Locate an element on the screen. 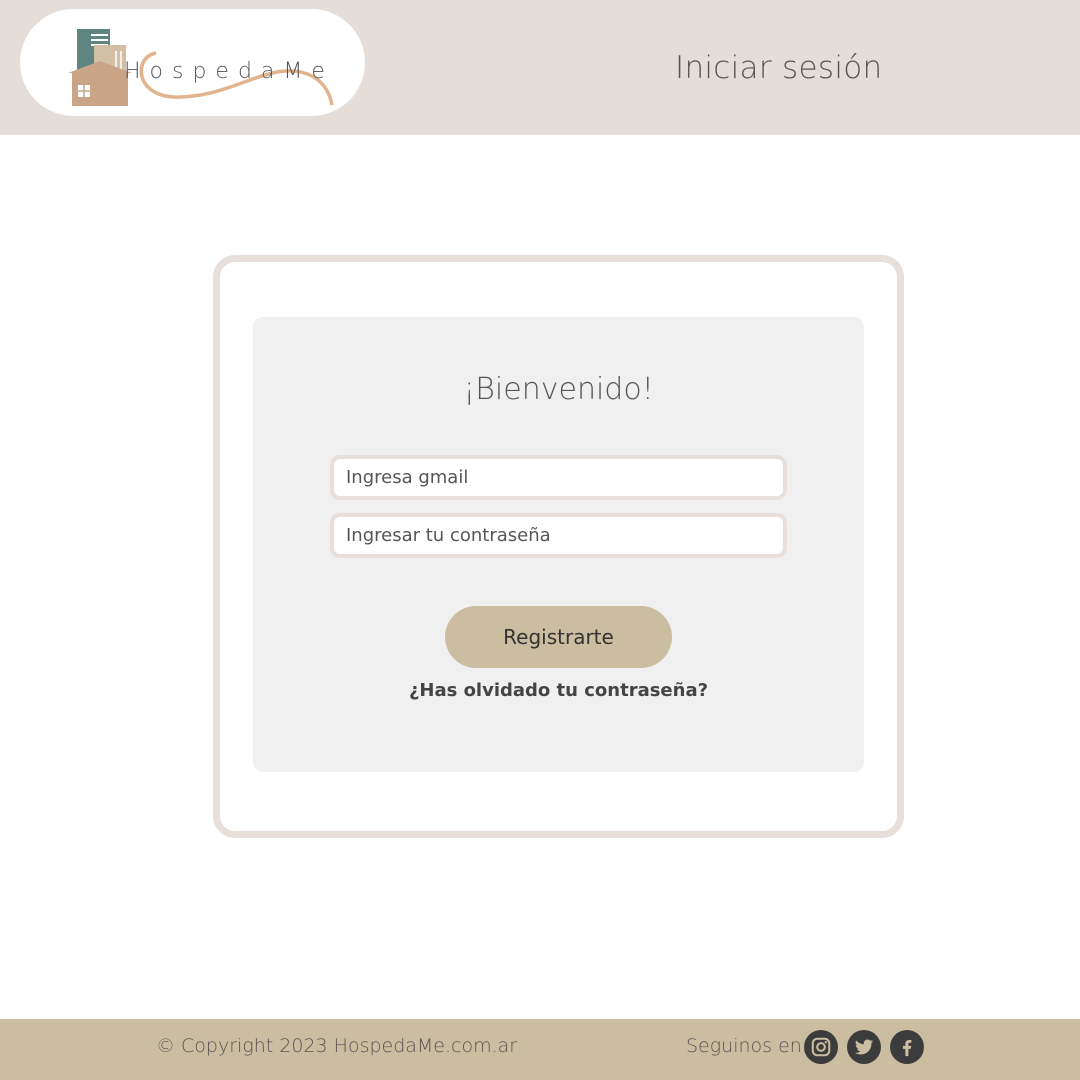  facebook-icon is located at coordinates (907, 1048).